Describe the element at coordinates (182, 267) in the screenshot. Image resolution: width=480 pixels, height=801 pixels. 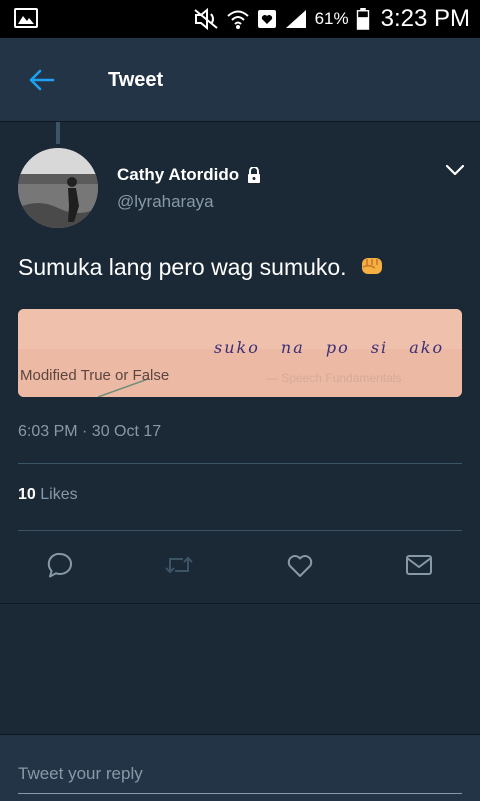
I see `tweet-body: Sumuka lang pero wag sumuko.` at that location.